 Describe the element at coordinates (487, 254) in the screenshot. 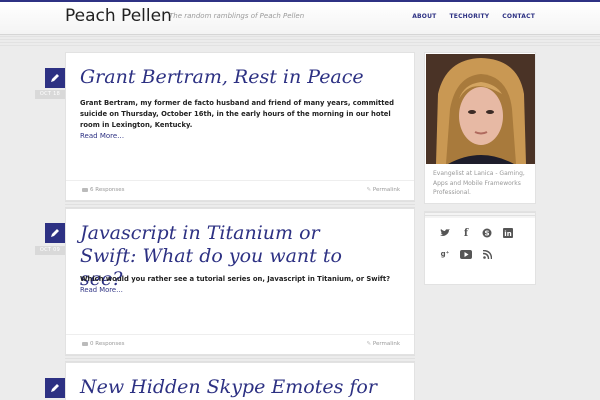

I see `rss-icon` at that location.